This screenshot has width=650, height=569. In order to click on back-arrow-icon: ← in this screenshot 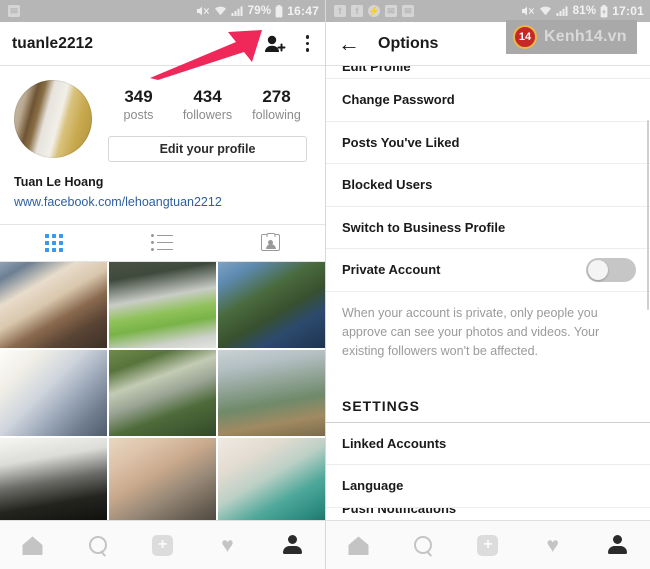, I will do `click(351, 43)`.